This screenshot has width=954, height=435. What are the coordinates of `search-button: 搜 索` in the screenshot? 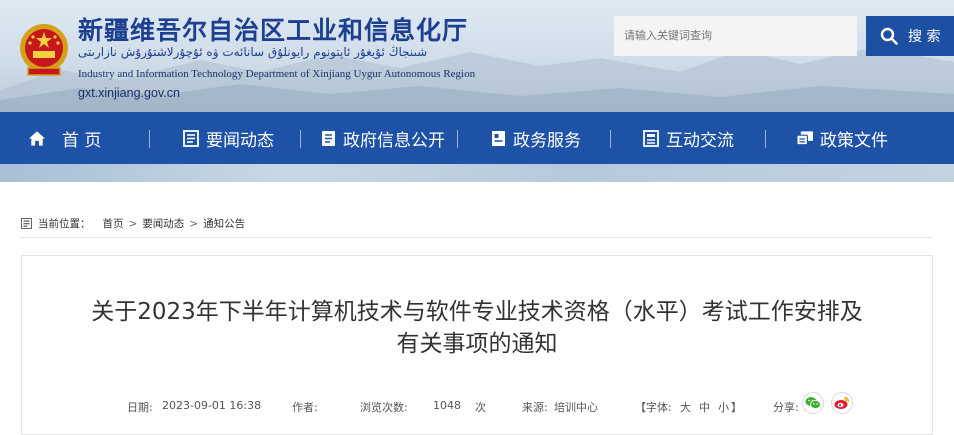 It's located at (910, 36).